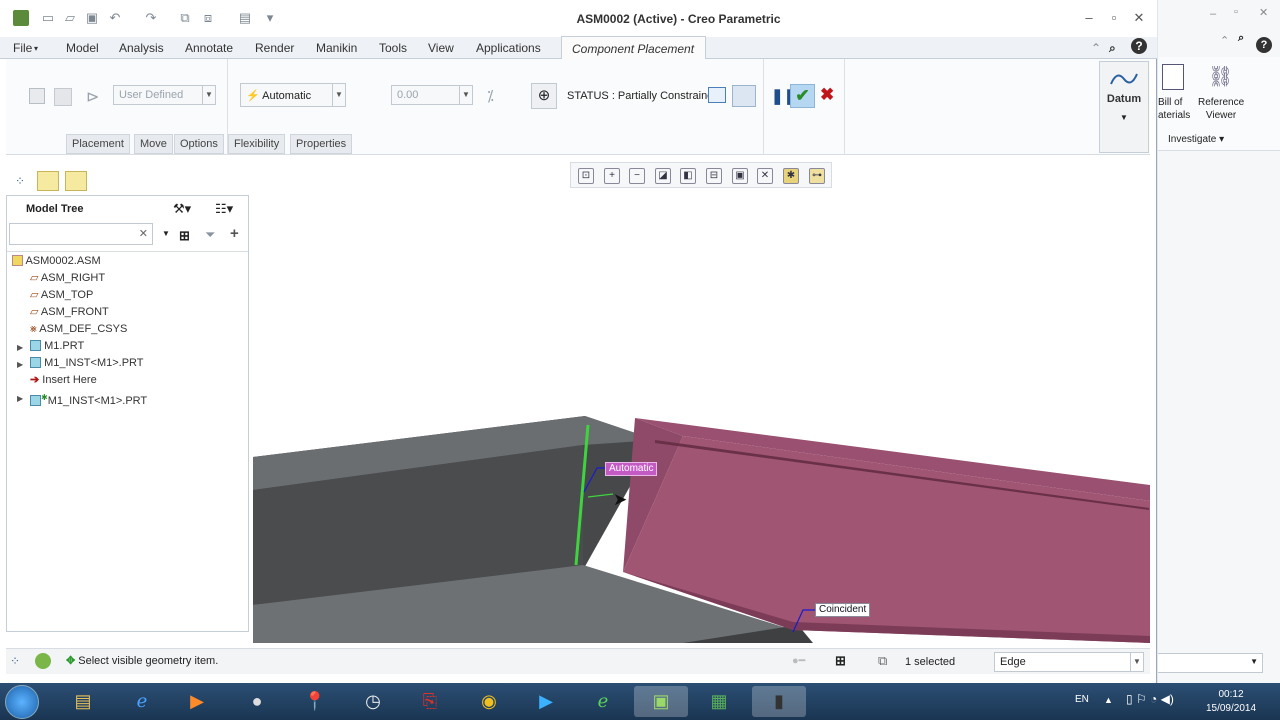 Image resolution: width=1280 pixels, height=720 pixels. Describe the element at coordinates (441, 48) in the screenshot. I see `tab-view: View` at that location.